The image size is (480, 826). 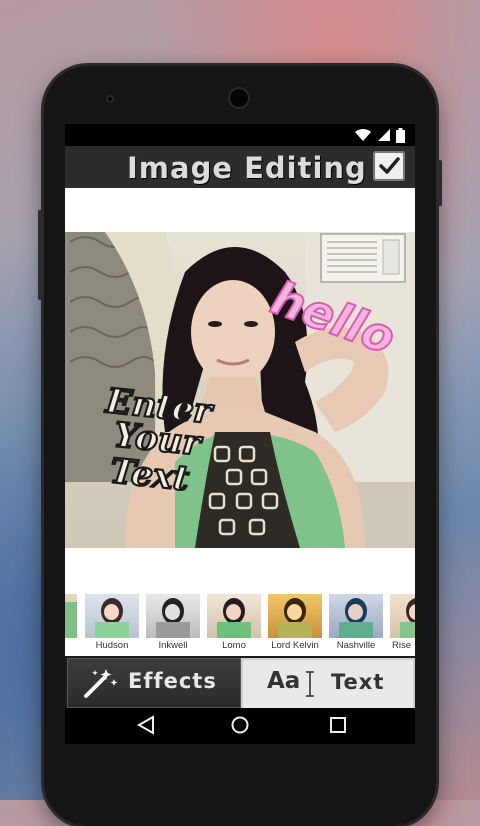 I want to click on confirm-button, so click(x=389, y=166).